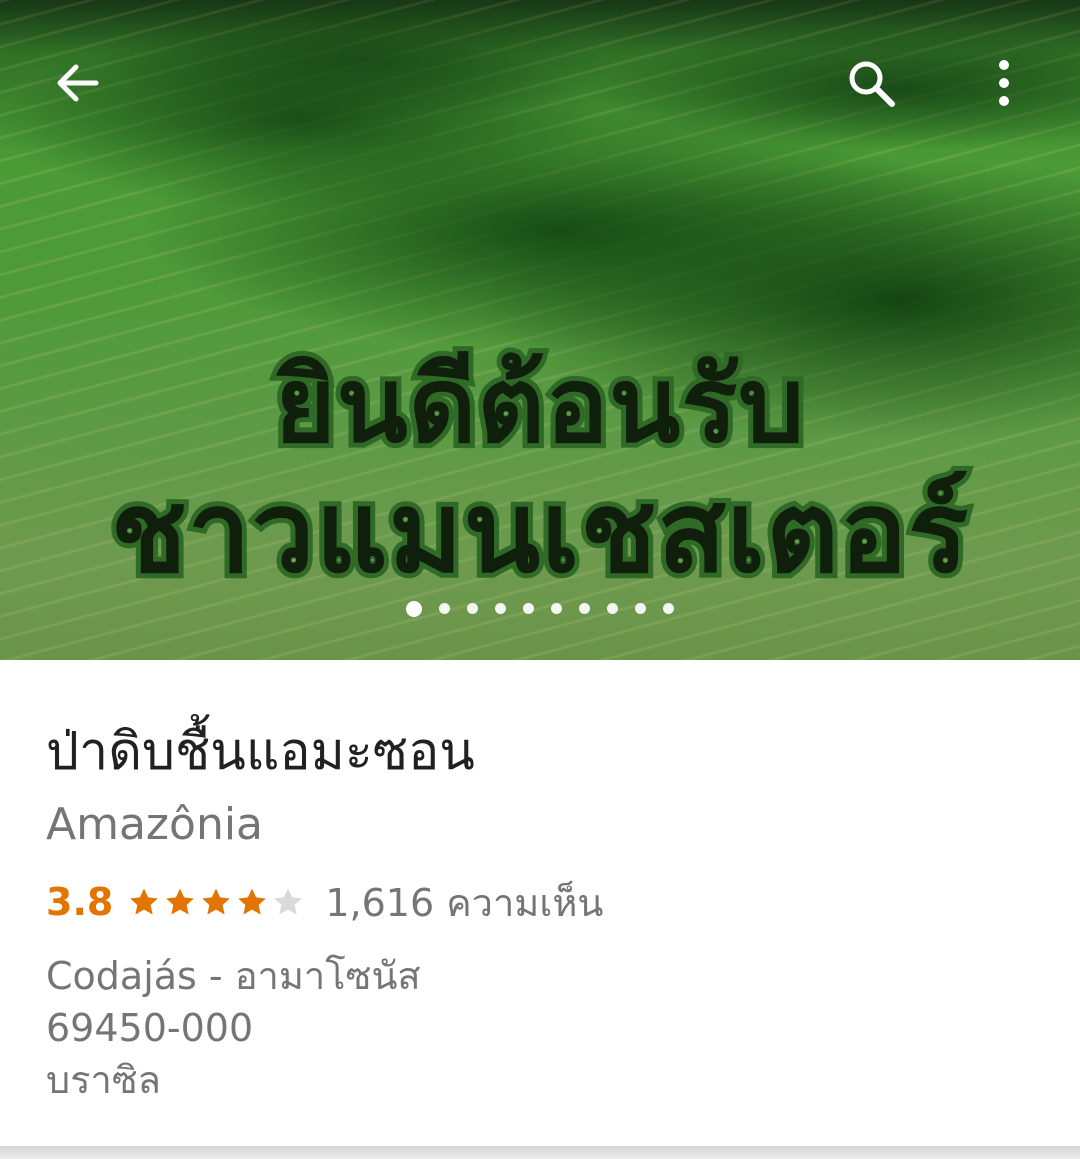  I want to click on place-subtitle: Amazônia, so click(155, 824).